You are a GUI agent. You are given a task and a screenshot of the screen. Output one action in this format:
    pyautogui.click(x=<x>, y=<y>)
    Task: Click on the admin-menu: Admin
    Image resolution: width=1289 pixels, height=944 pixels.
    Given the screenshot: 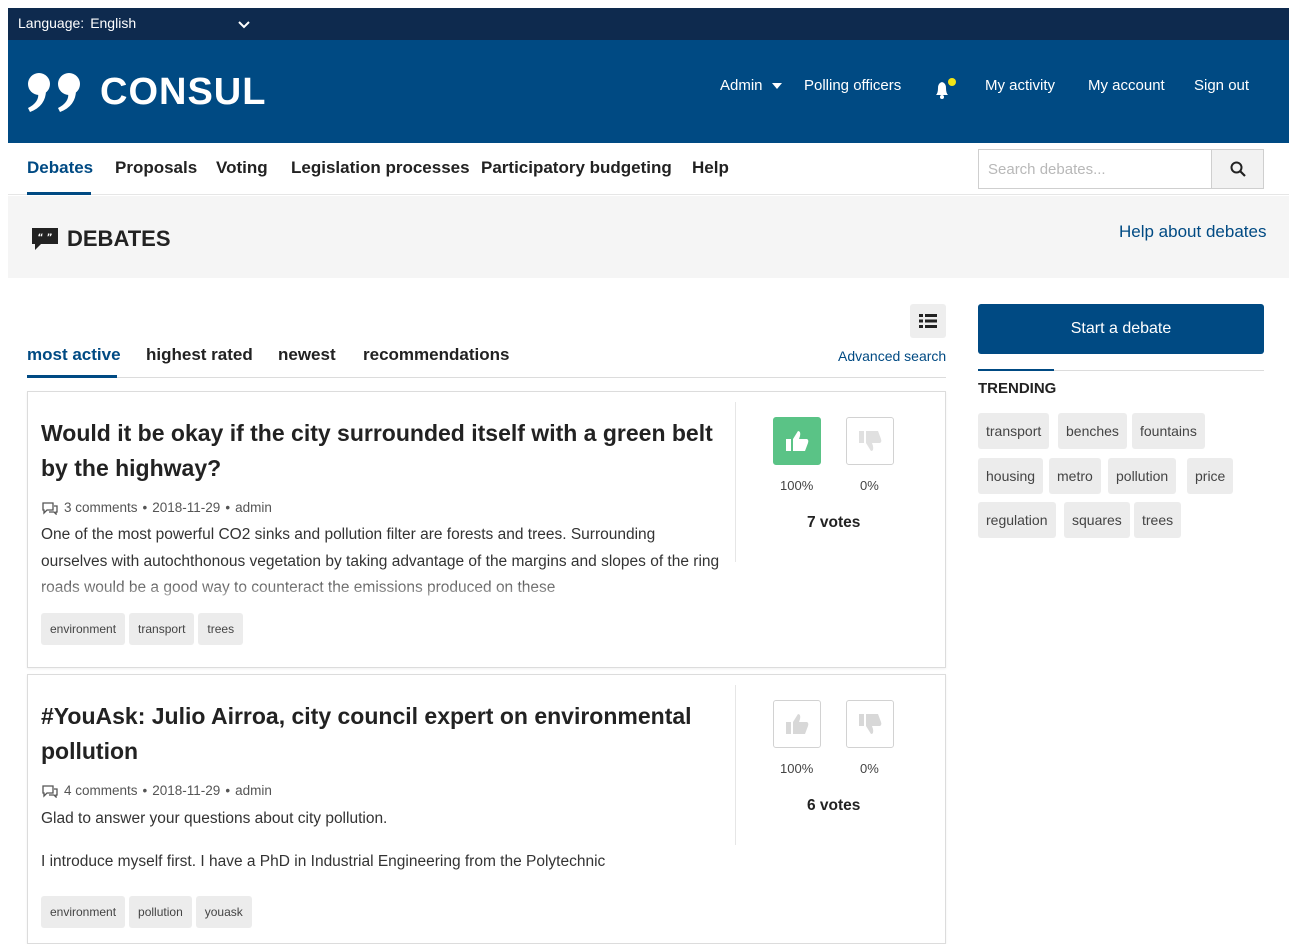 What is the action you would take?
    pyautogui.click(x=751, y=85)
    